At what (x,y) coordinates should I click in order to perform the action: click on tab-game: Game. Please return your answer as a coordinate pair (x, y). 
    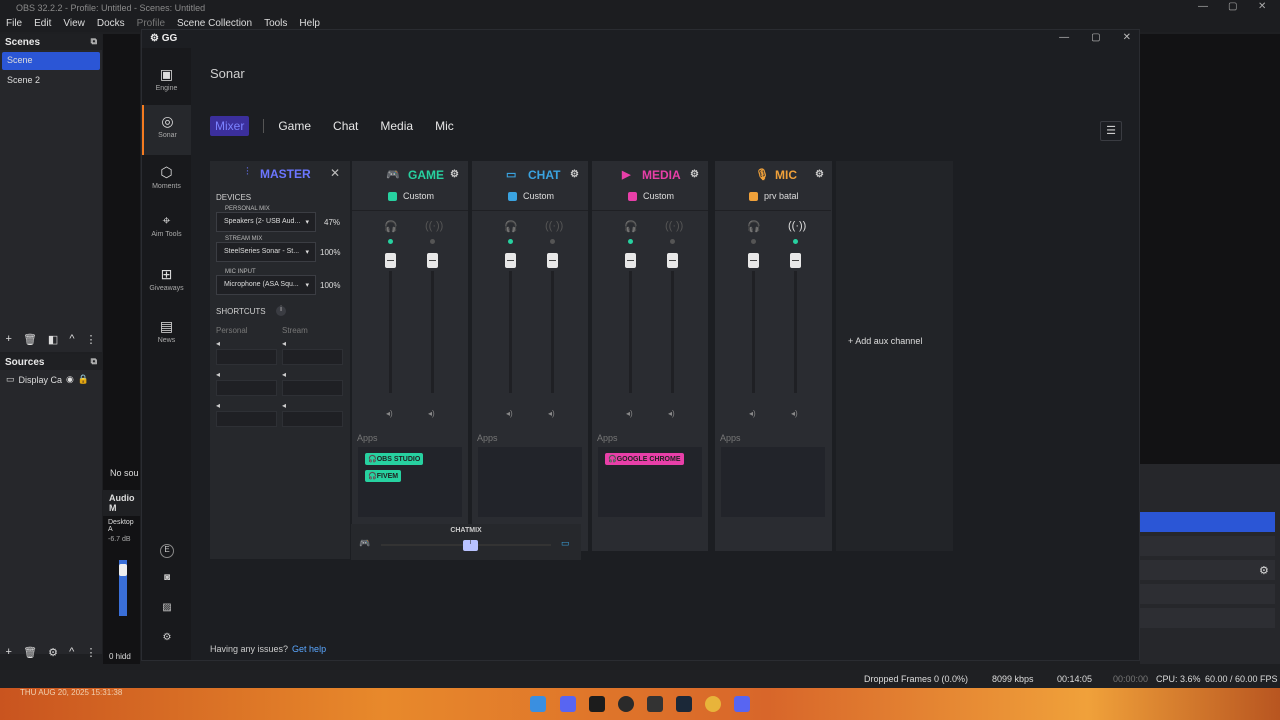
    Looking at the image, I should click on (294, 126).